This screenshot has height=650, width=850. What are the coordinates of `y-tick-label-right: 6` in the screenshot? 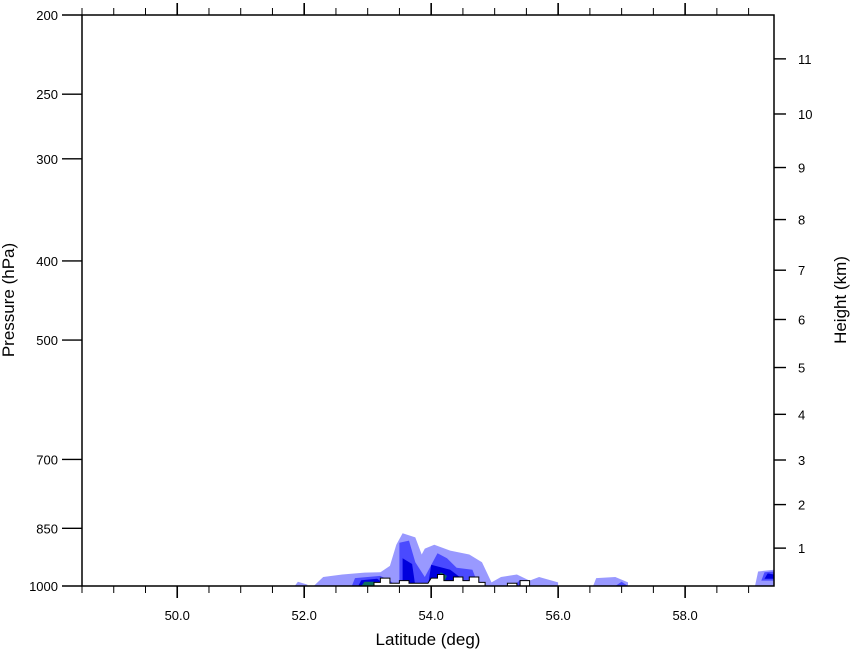 It's located at (801, 319).